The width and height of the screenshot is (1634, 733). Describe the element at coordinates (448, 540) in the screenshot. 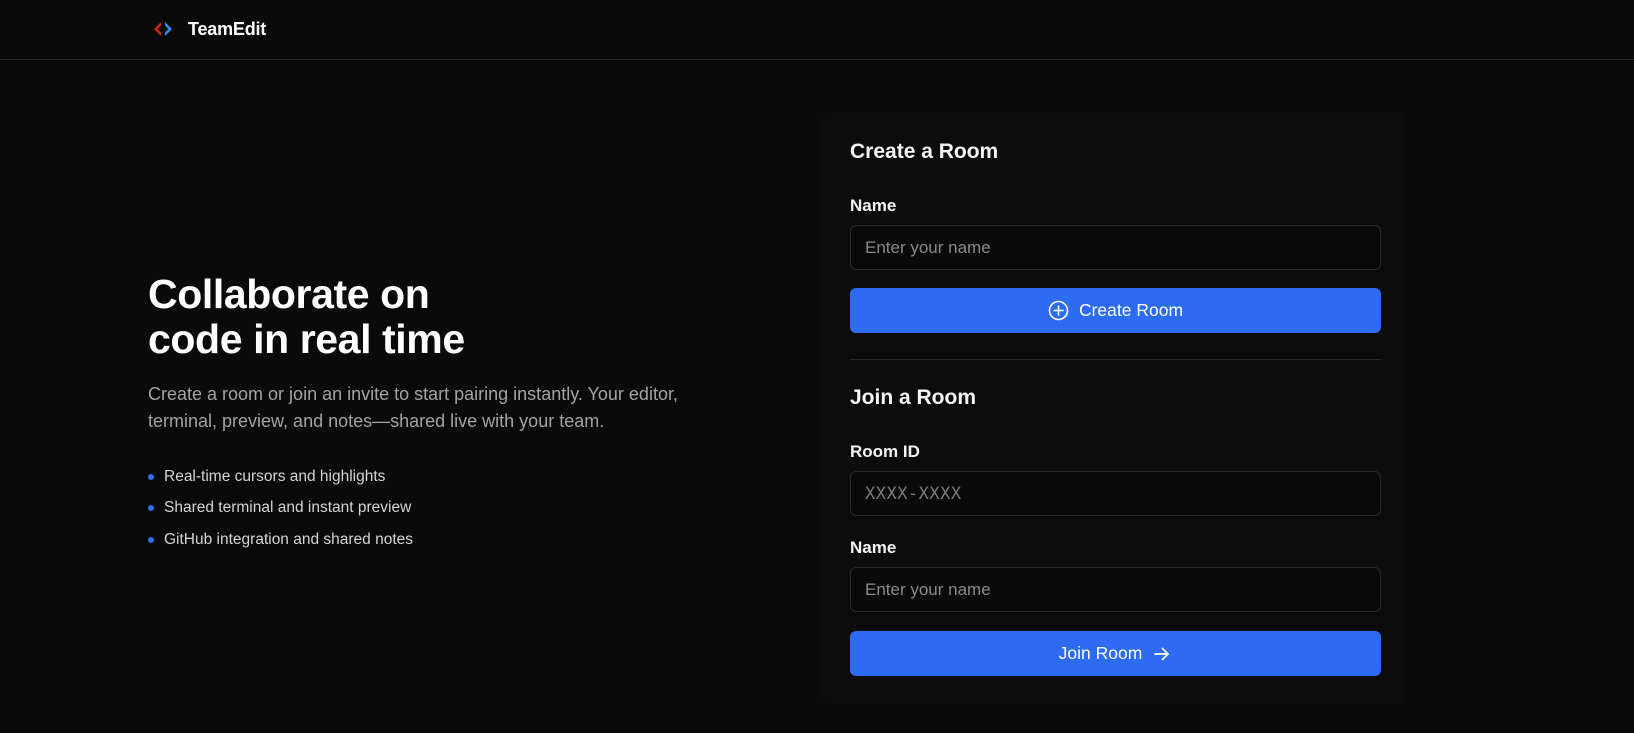

I see `feature-item: GitHub integration and shared notes` at that location.